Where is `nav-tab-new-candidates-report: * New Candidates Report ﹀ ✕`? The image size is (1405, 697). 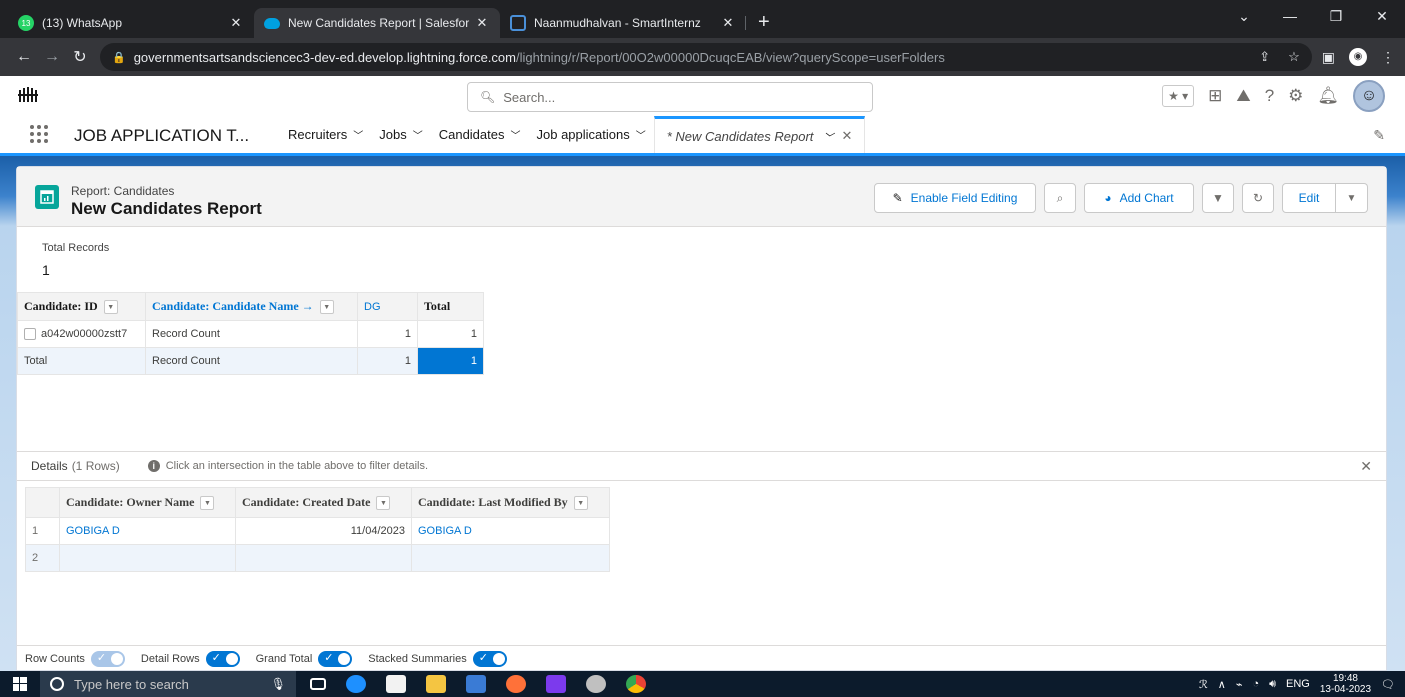
nav-tab-new-candidates-report: * New Candidates Report ﹀ ✕ is located at coordinates (759, 134).